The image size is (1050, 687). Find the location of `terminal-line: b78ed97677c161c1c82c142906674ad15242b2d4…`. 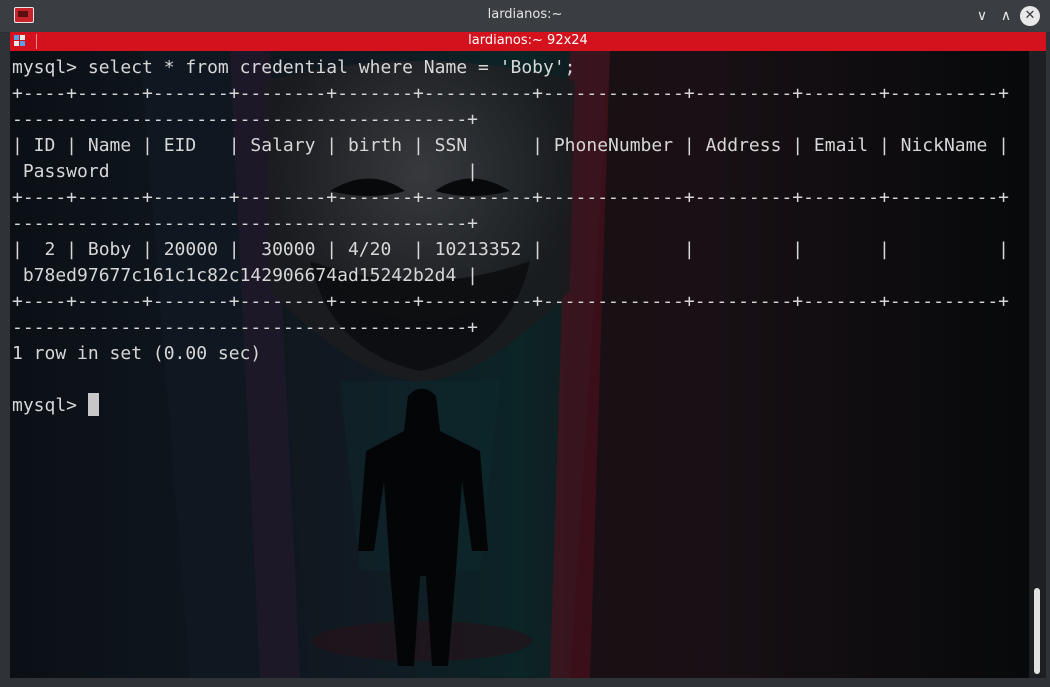

terminal-line: b78ed97677c161c1c82c142906674ad15242b2d4… is located at coordinates (245, 275).